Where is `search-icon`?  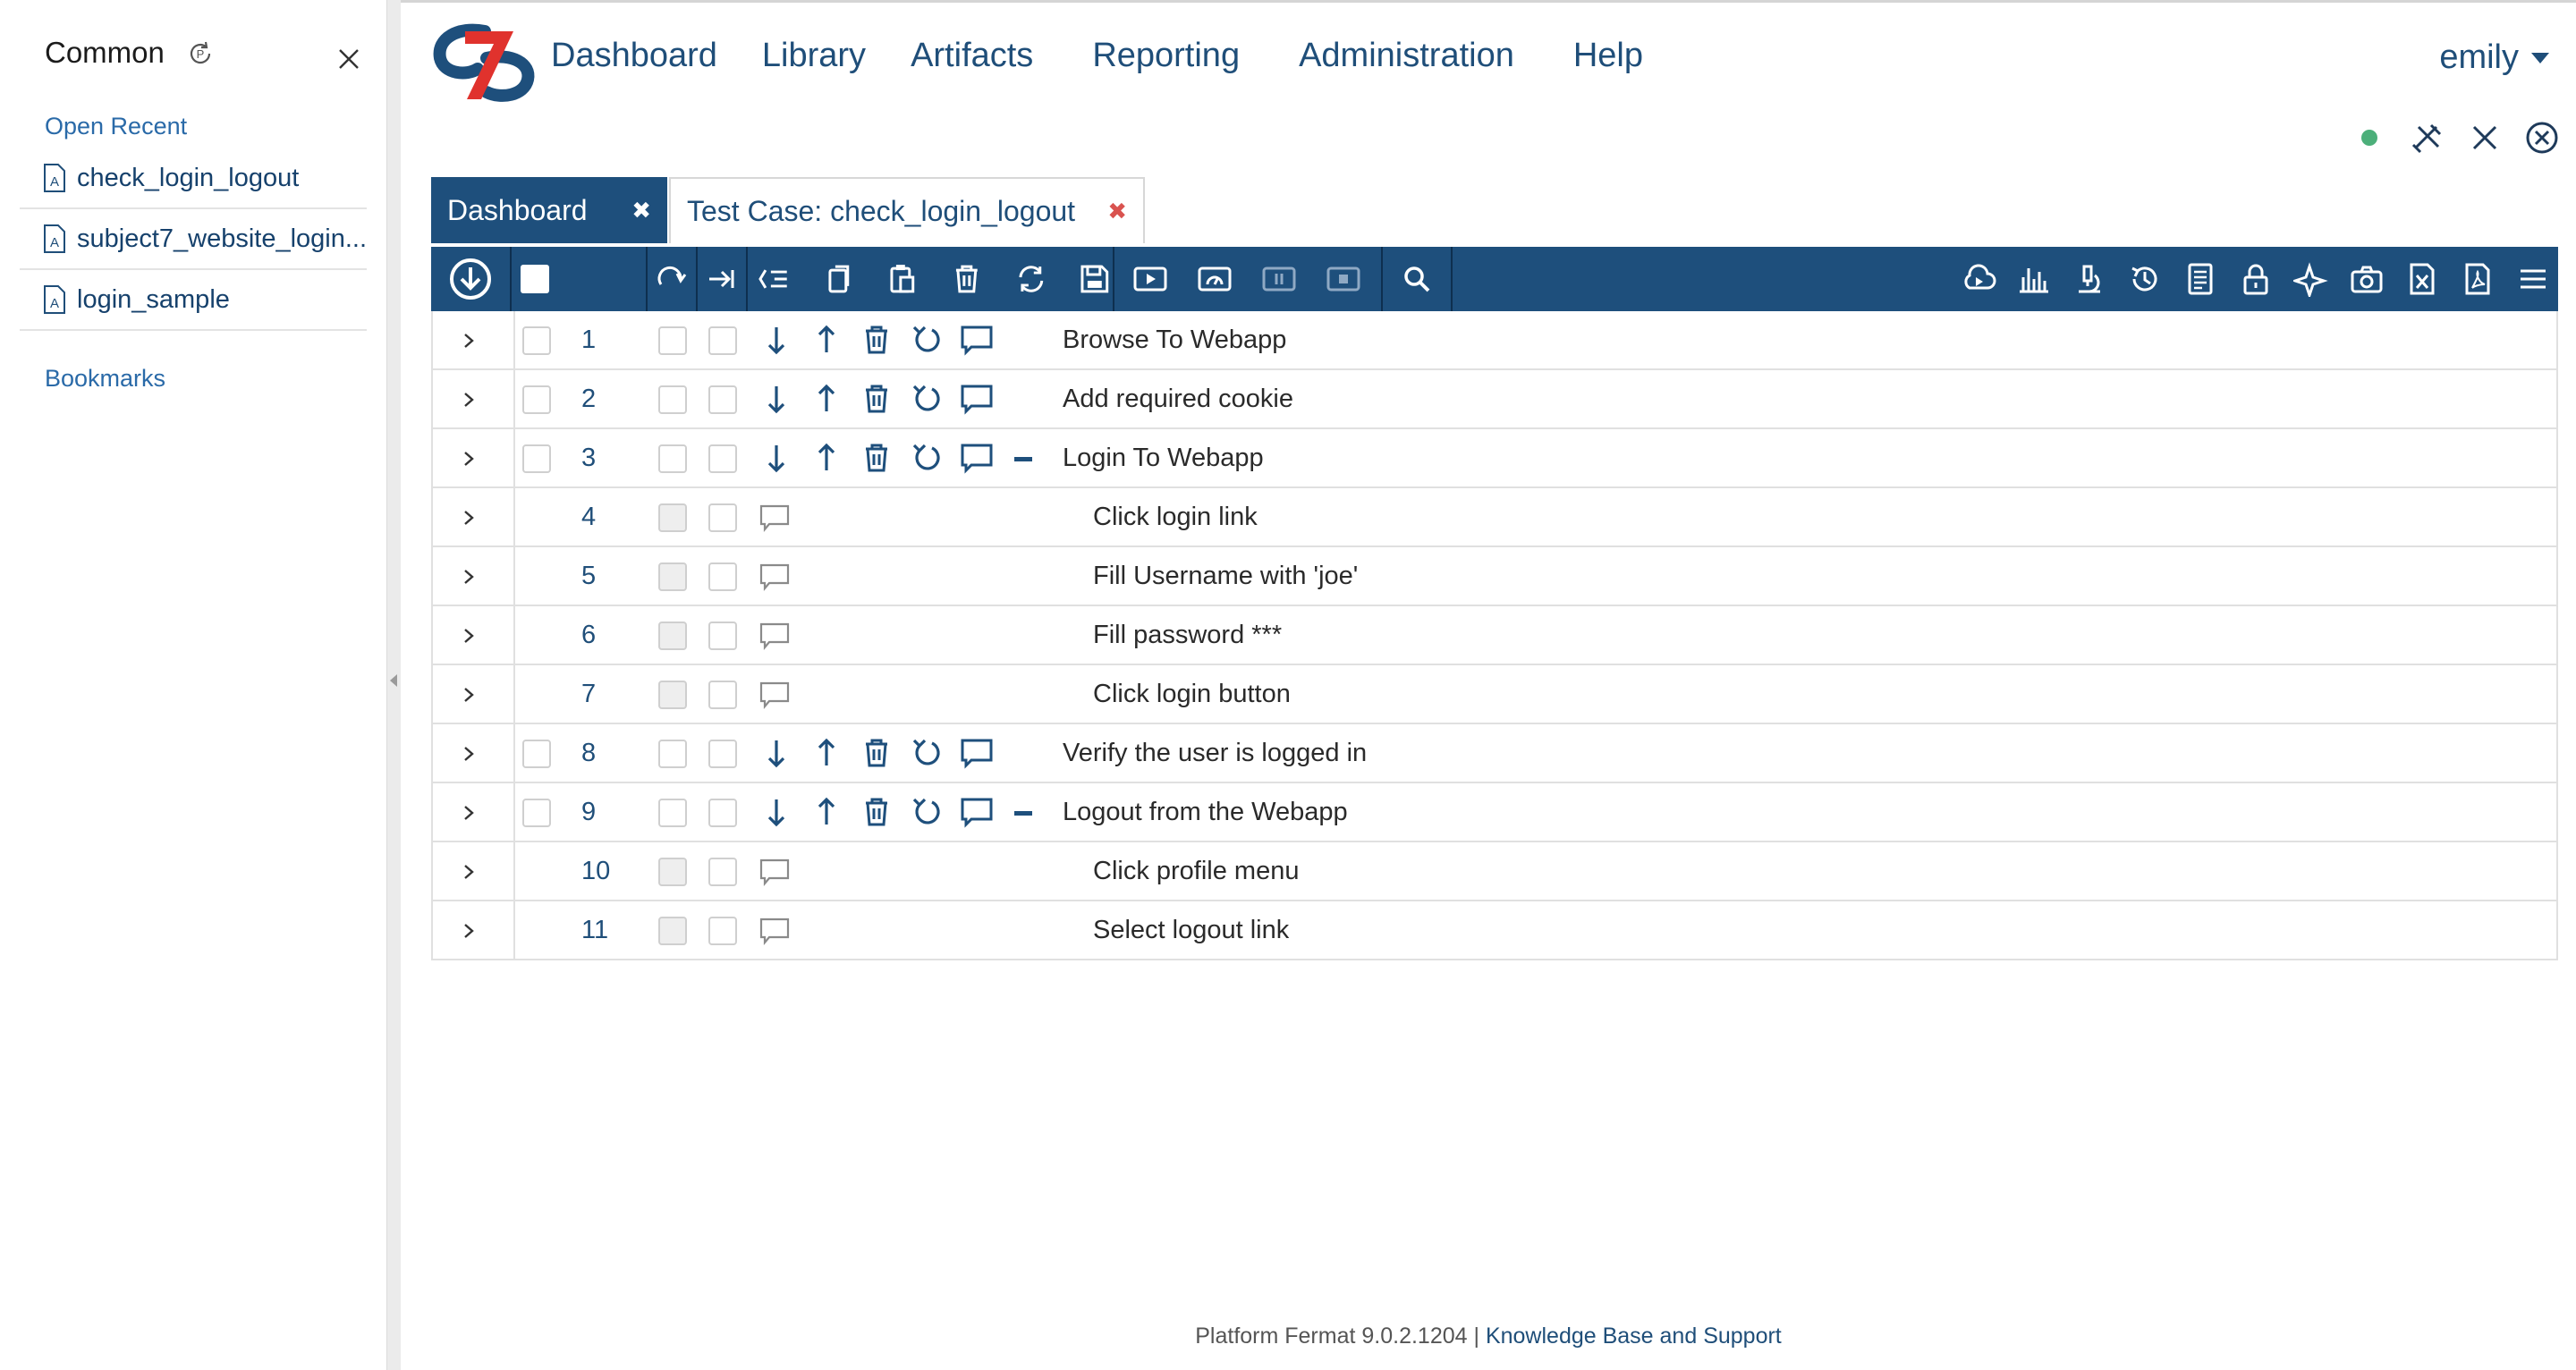 search-icon is located at coordinates (1417, 279).